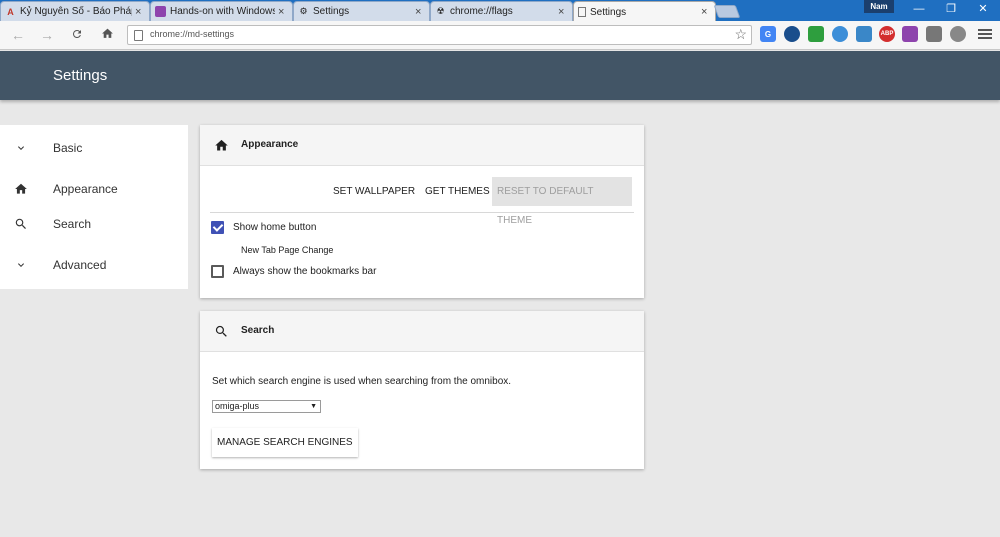  What do you see at coordinates (287, 250) in the screenshot?
I see `home-page-option: New Tab Page Change` at bounding box center [287, 250].